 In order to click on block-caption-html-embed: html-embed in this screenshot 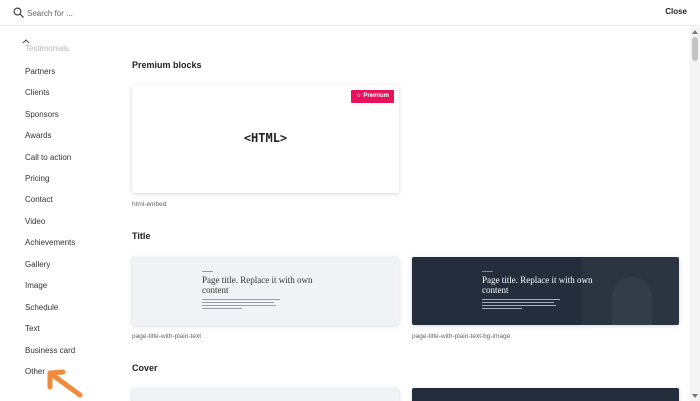, I will do `click(149, 204)`.